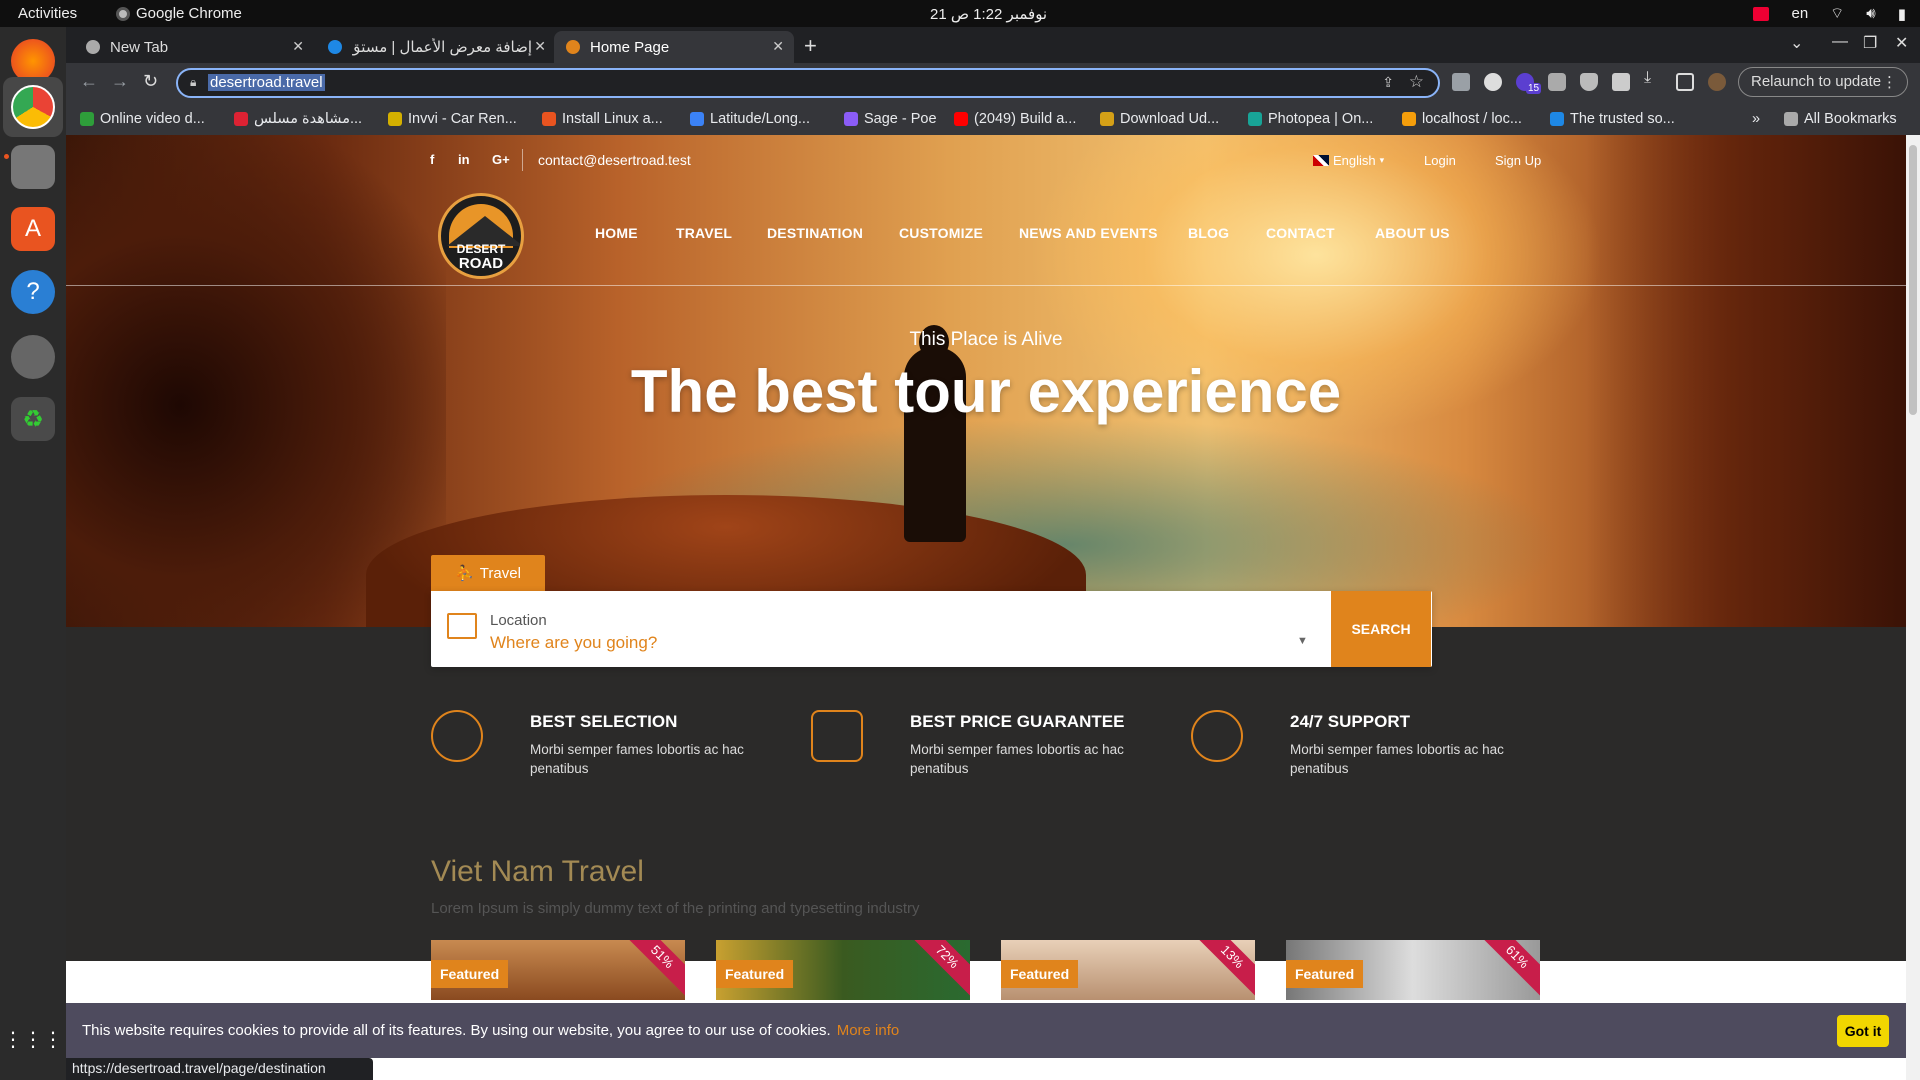 The width and height of the screenshot is (1920, 1080). I want to click on shield-extension-icon, so click(1589, 82).